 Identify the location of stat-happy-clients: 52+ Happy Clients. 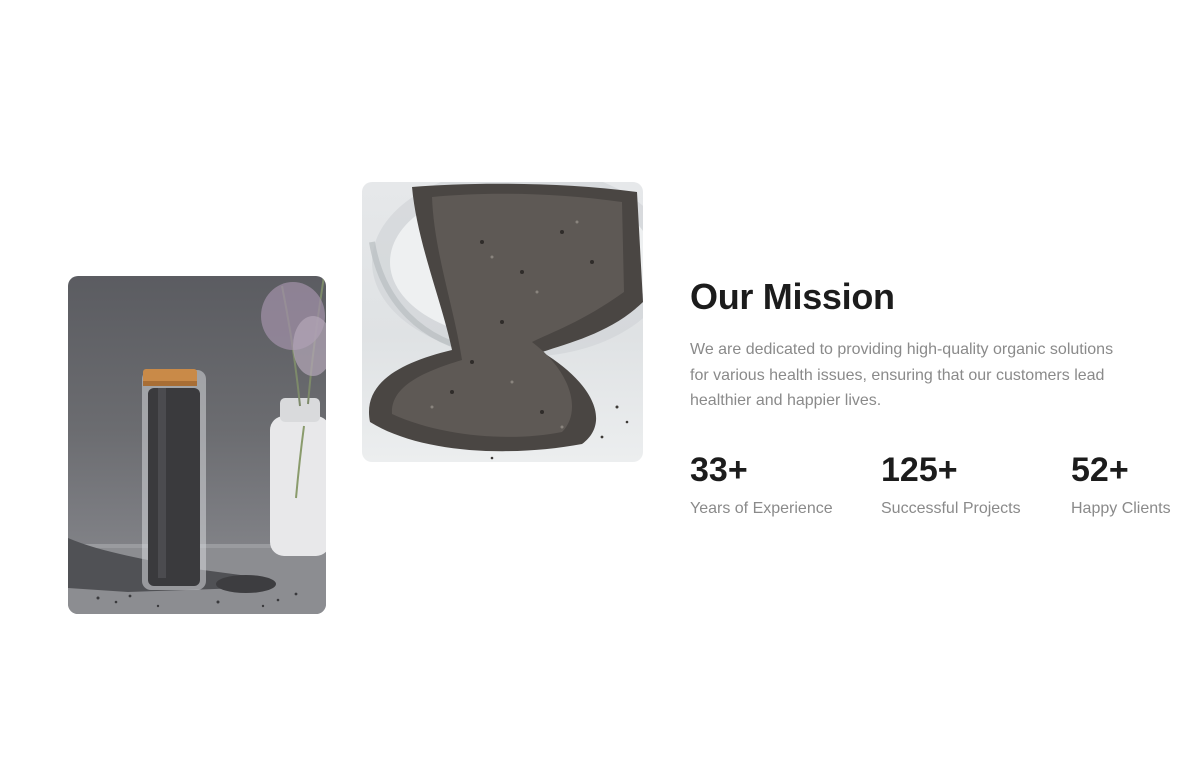
(1121, 484).